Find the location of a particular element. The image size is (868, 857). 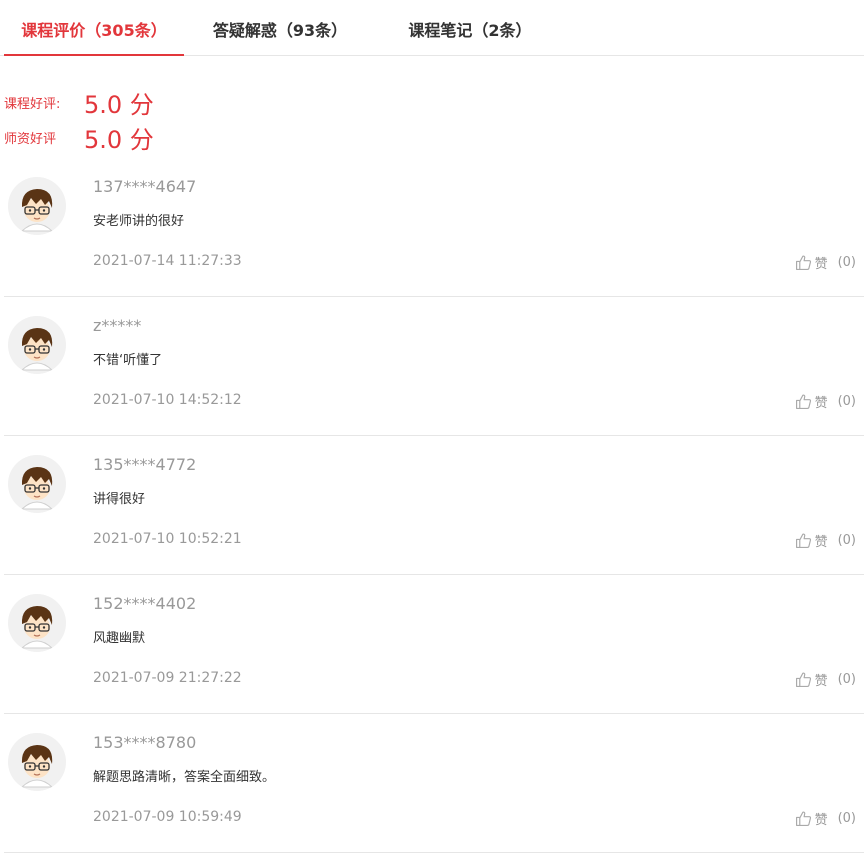

review-timestamp: 2021-07-09 21:27:22 is located at coordinates (167, 678).